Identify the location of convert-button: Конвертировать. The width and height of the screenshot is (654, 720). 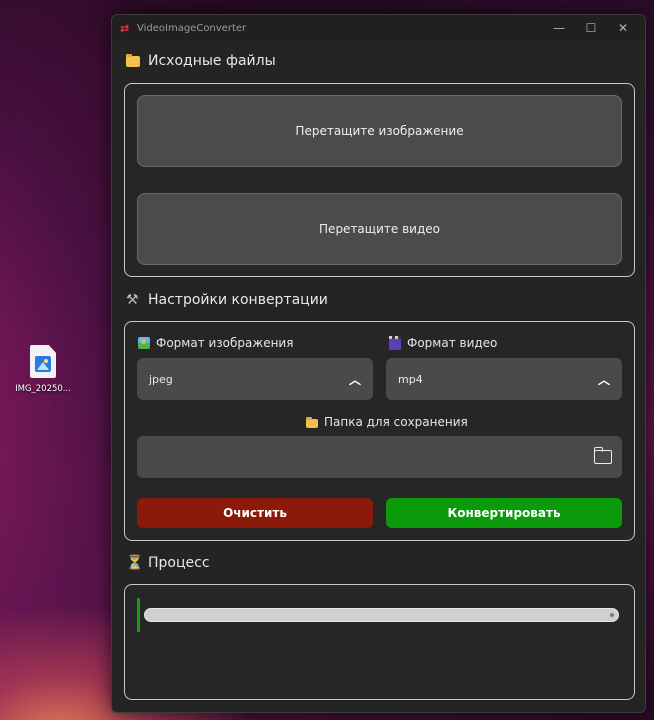
(504, 513).